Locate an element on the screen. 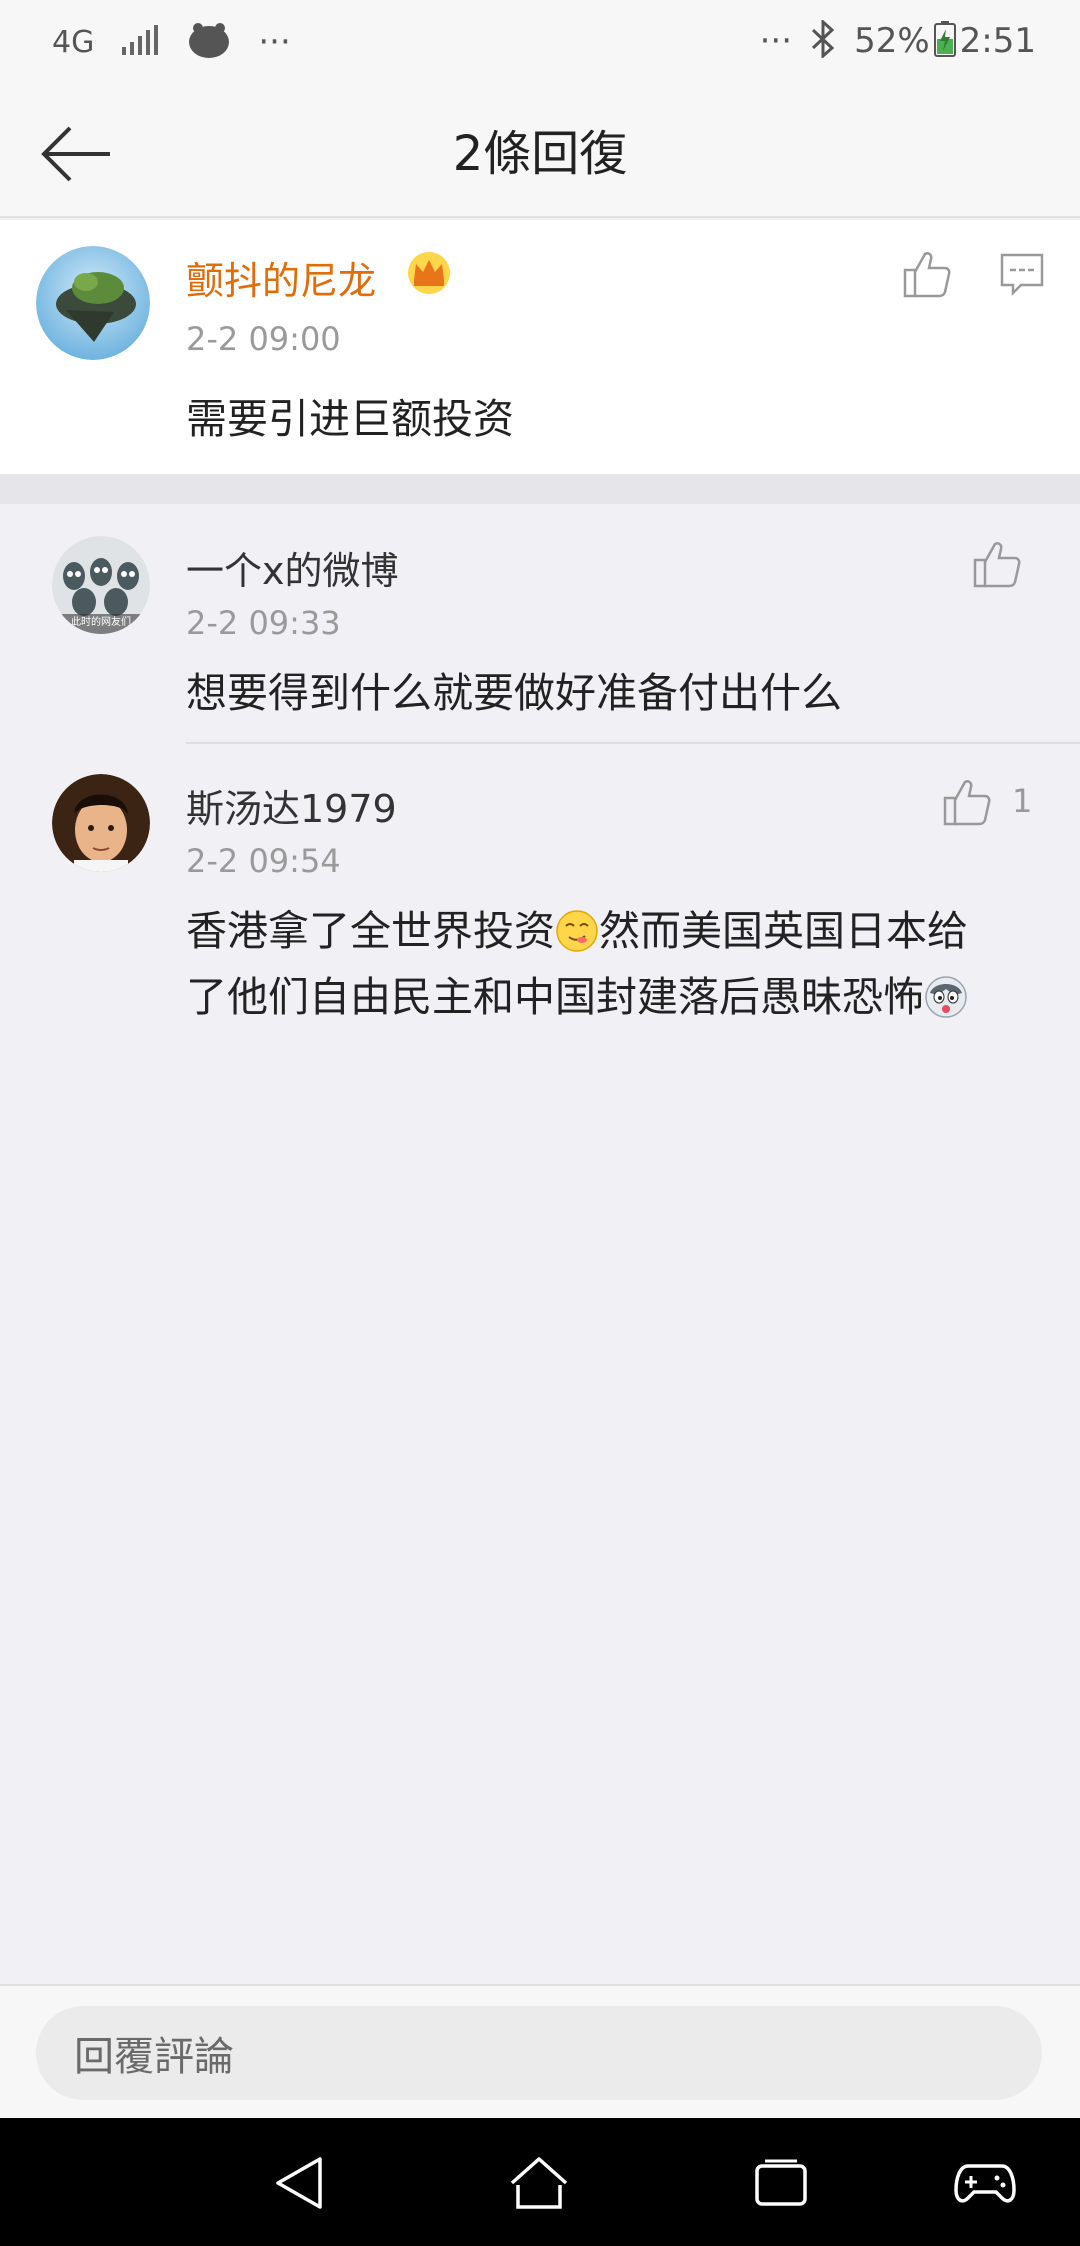 The height and width of the screenshot is (2246, 1080). battery-percent: 52% is located at coordinates (892, 41).